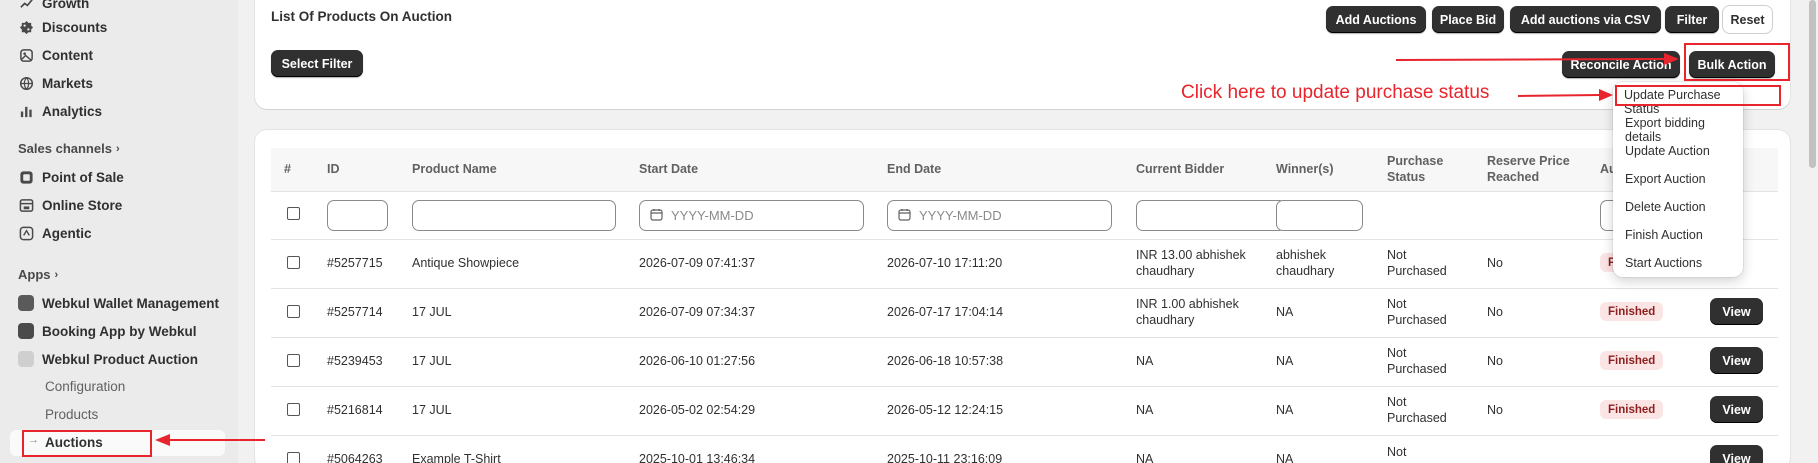 The width and height of the screenshot is (1818, 463). What do you see at coordinates (1812, 84) in the screenshot?
I see `scrollbar-thumb` at bounding box center [1812, 84].